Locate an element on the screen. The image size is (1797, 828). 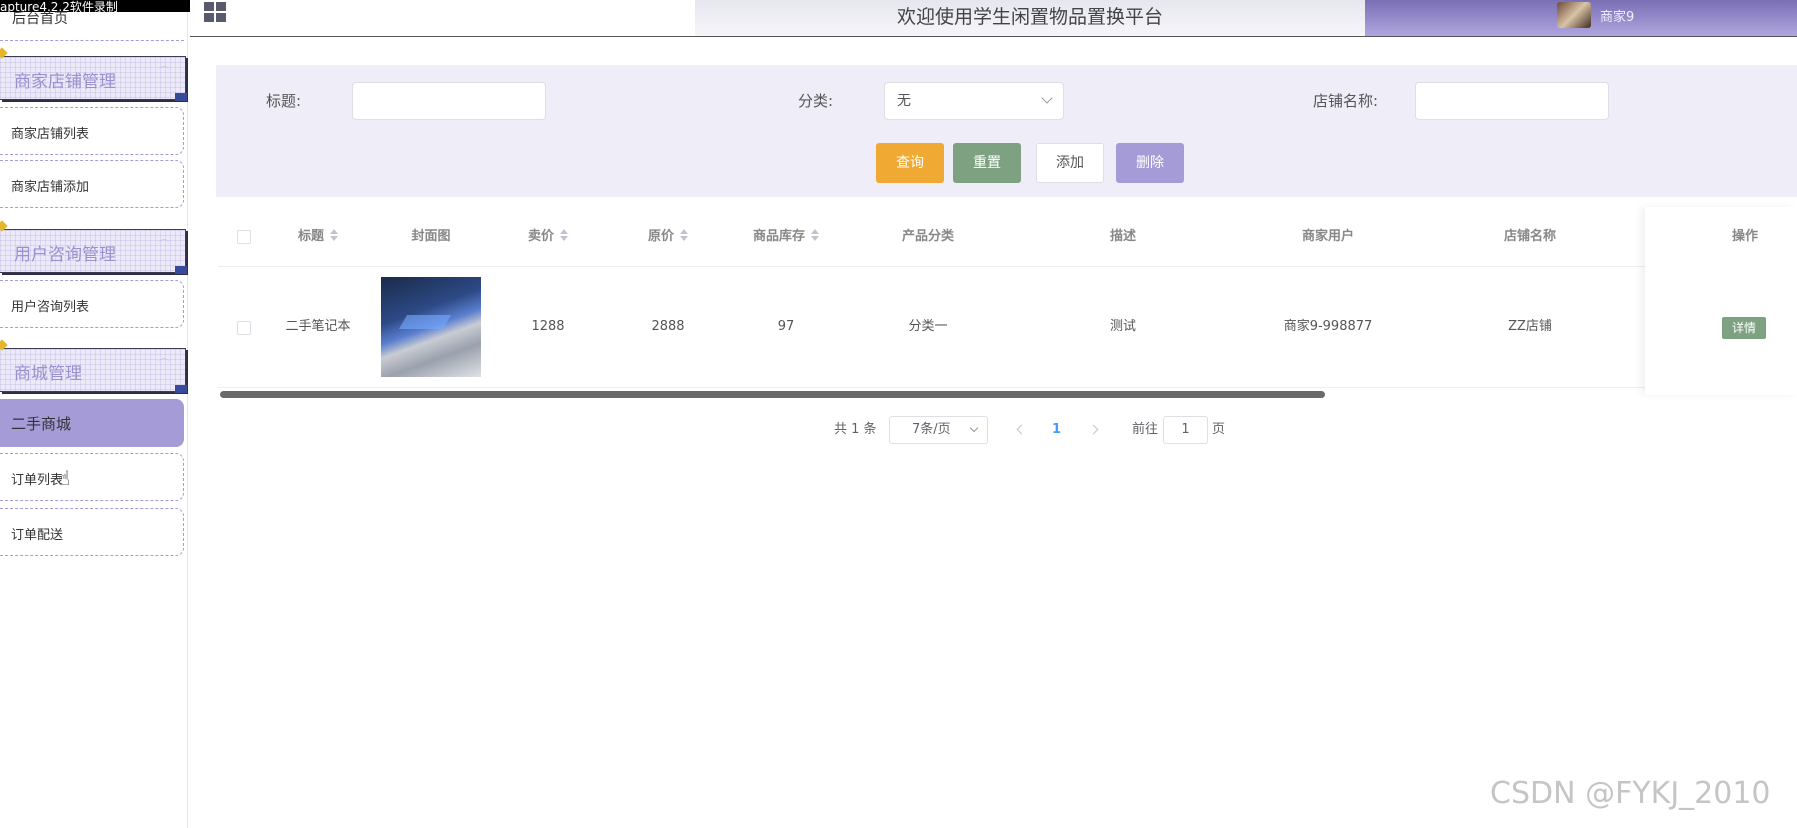
row-divider is located at coordinates (1007, 387).